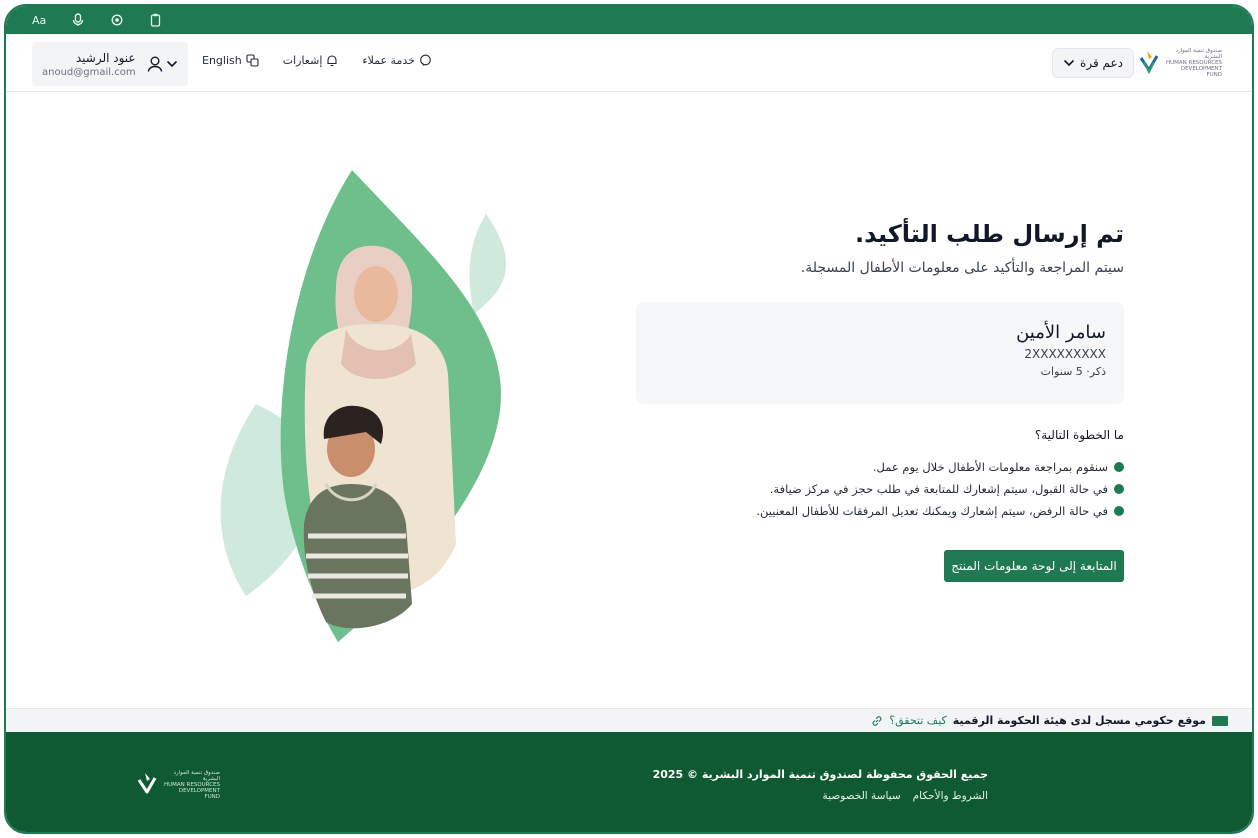 This screenshot has height=838, width=1258. What do you see at coordinates (1034, 566) in the screenshot?
I see `continue-to-dashboard-button: المتابعة إلى لوحة معلومات المنتج` at bounding box center [1034, 566].